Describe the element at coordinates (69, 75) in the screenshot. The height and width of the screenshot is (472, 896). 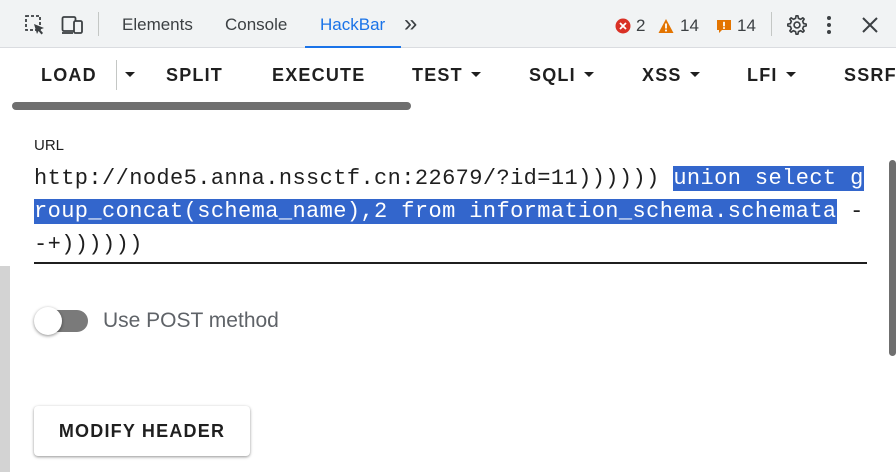
I see `load-button: LOAD` at that location.